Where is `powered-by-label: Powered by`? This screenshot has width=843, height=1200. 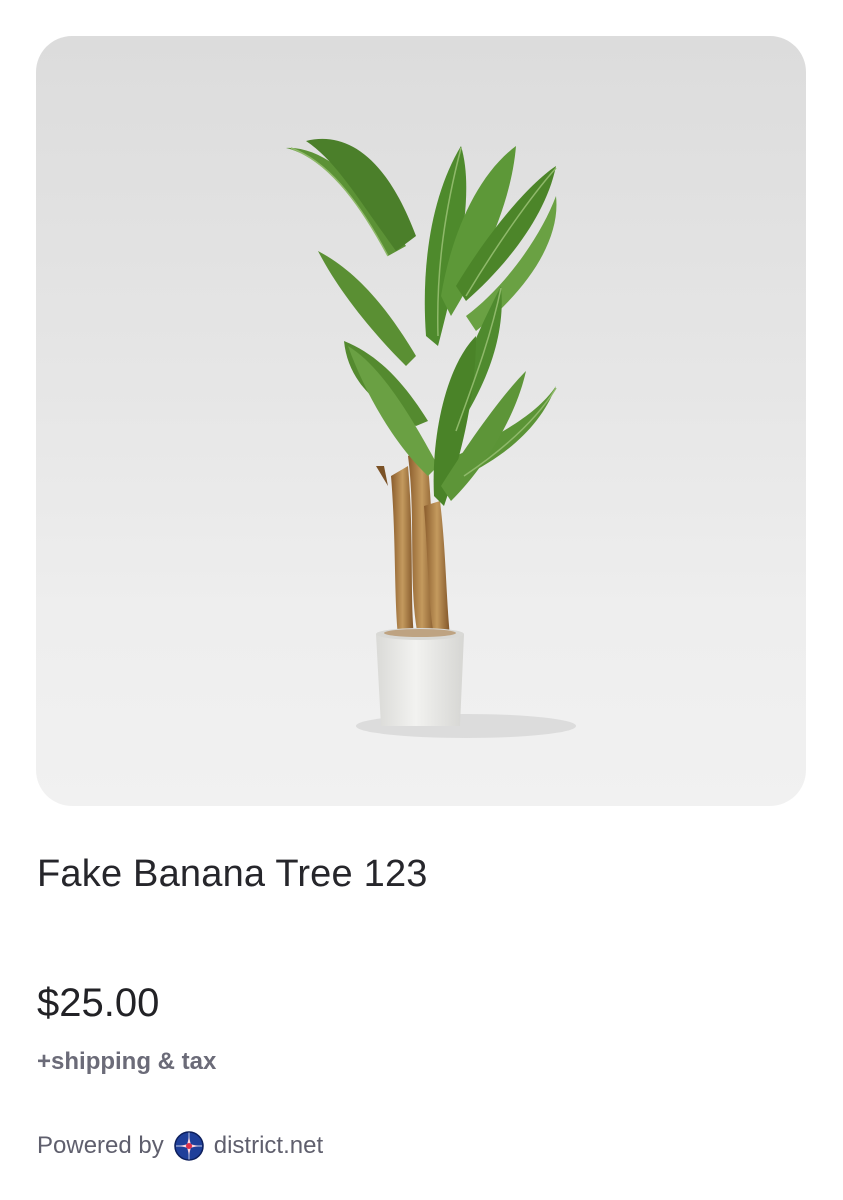
powered-by-label: Powered by is located at coordinates (100, 1145).